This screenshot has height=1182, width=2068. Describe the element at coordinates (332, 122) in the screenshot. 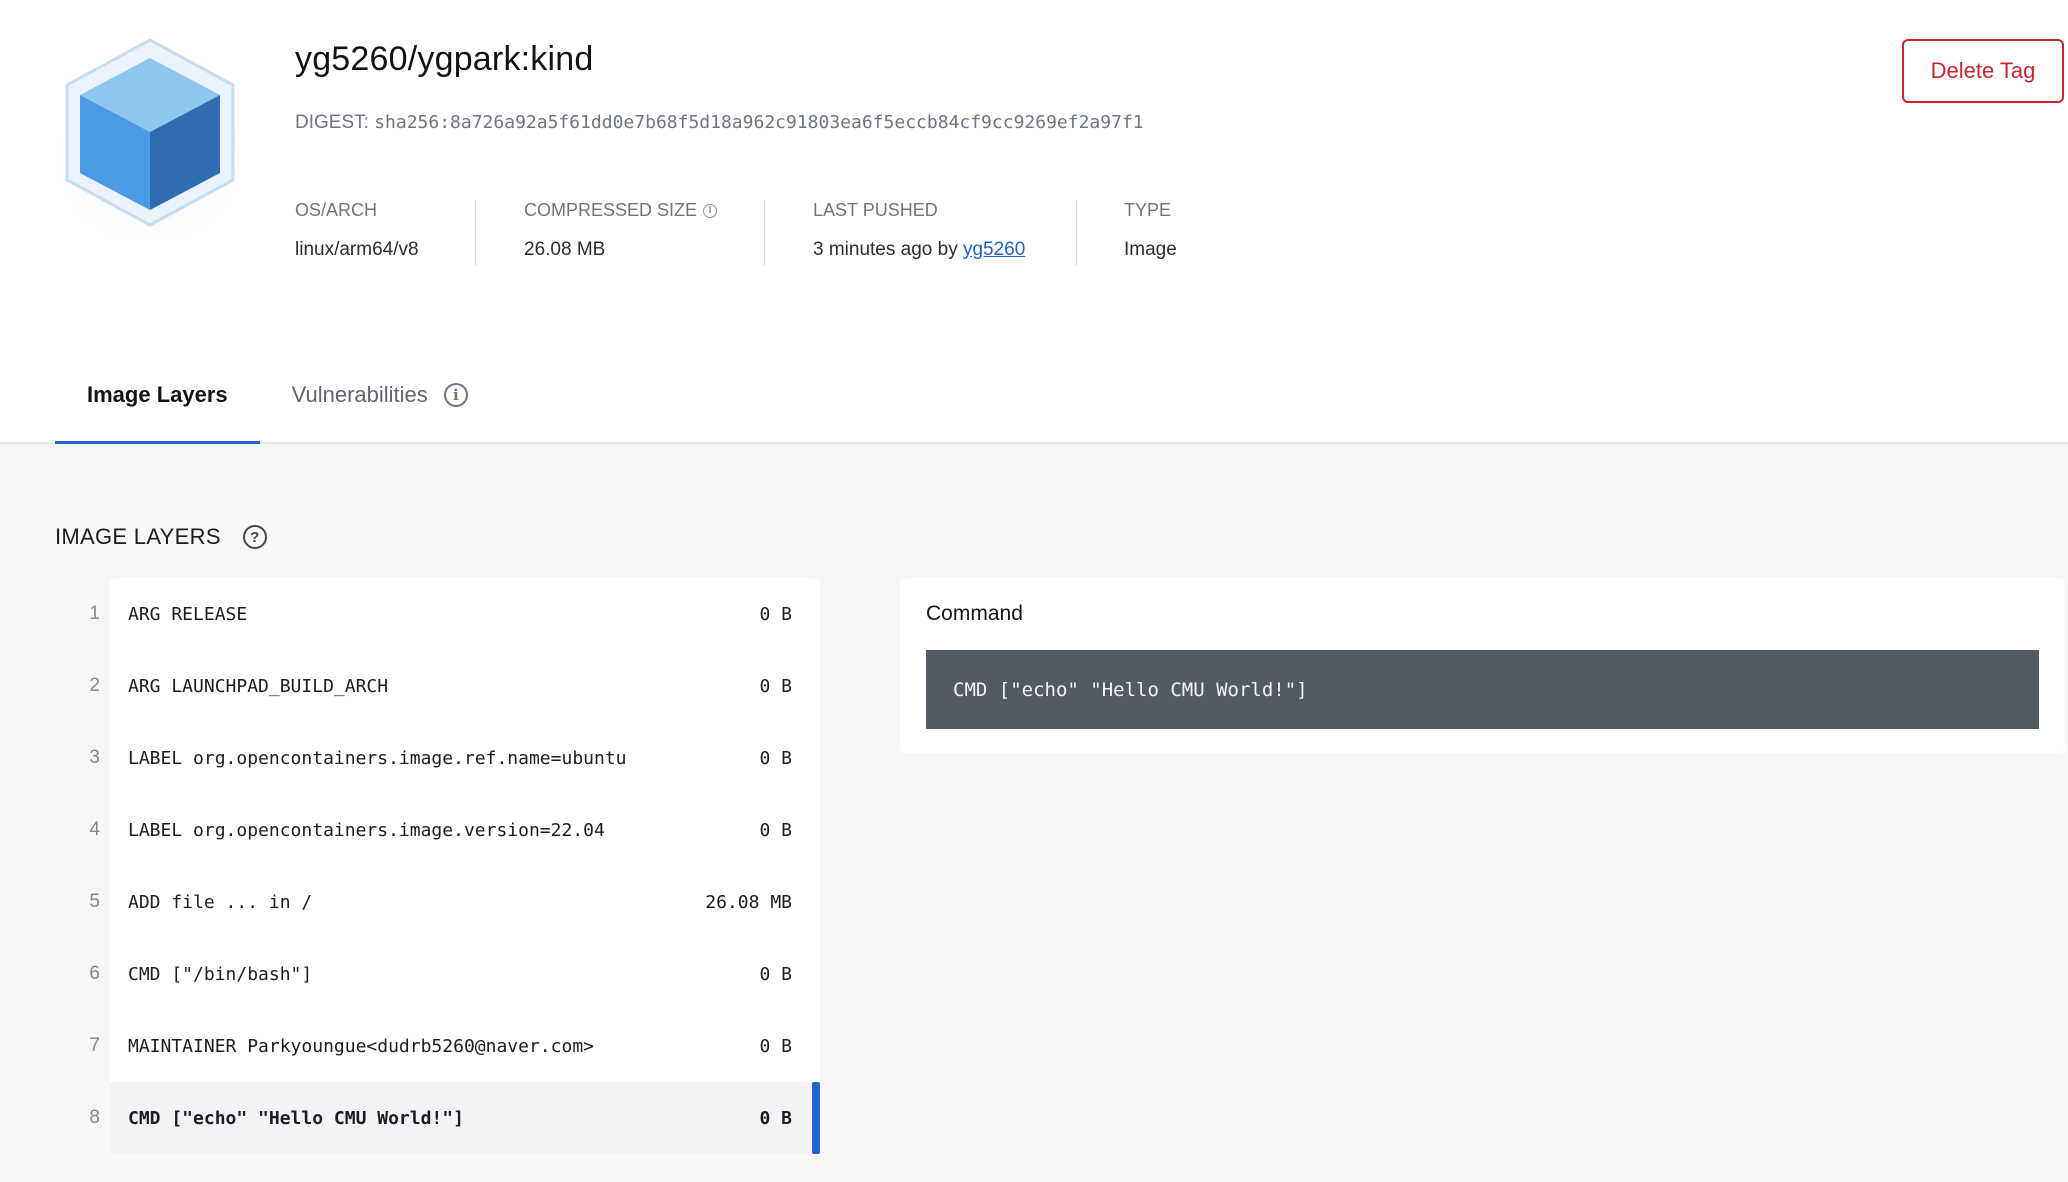

I see `digest-label: DIGEST:` at that location.